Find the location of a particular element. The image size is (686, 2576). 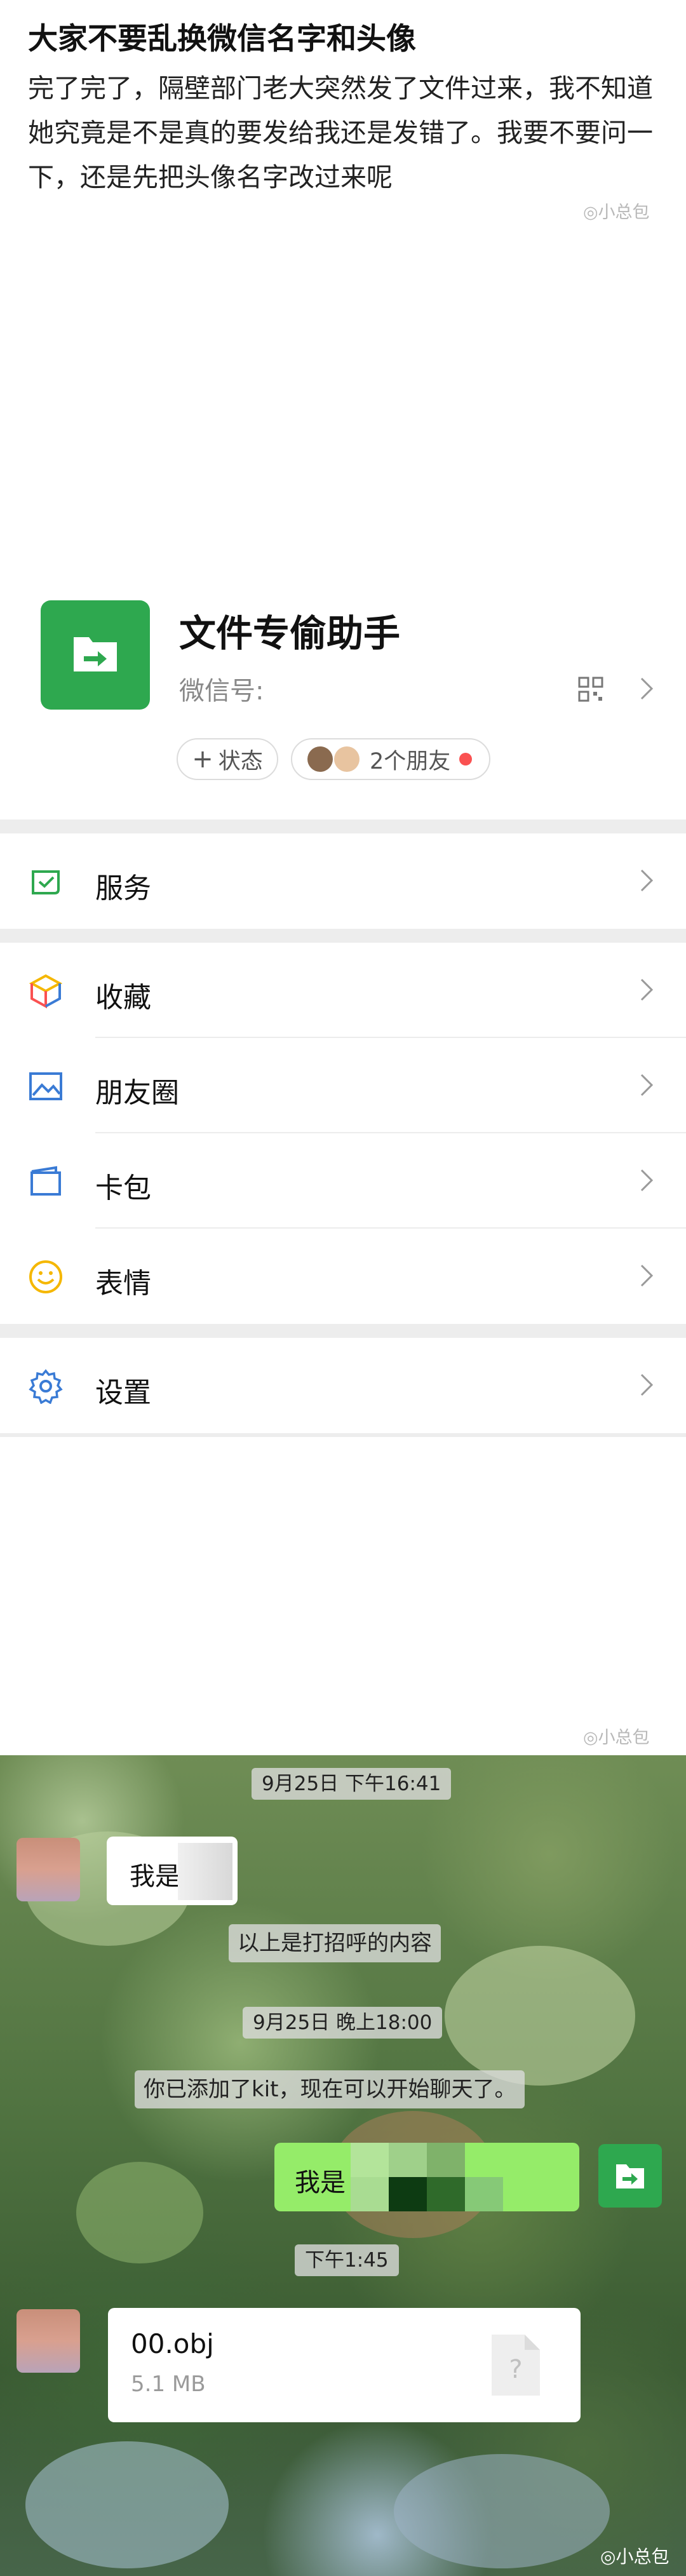

services-icon is located at coordinates (46, 882).